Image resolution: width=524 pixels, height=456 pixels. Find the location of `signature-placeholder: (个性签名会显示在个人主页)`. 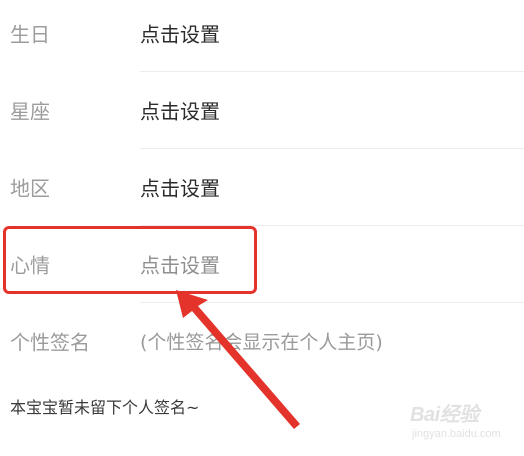

signature-placeholder: (个性签名会显示在个人主页) is located at coordinates (261, 341).